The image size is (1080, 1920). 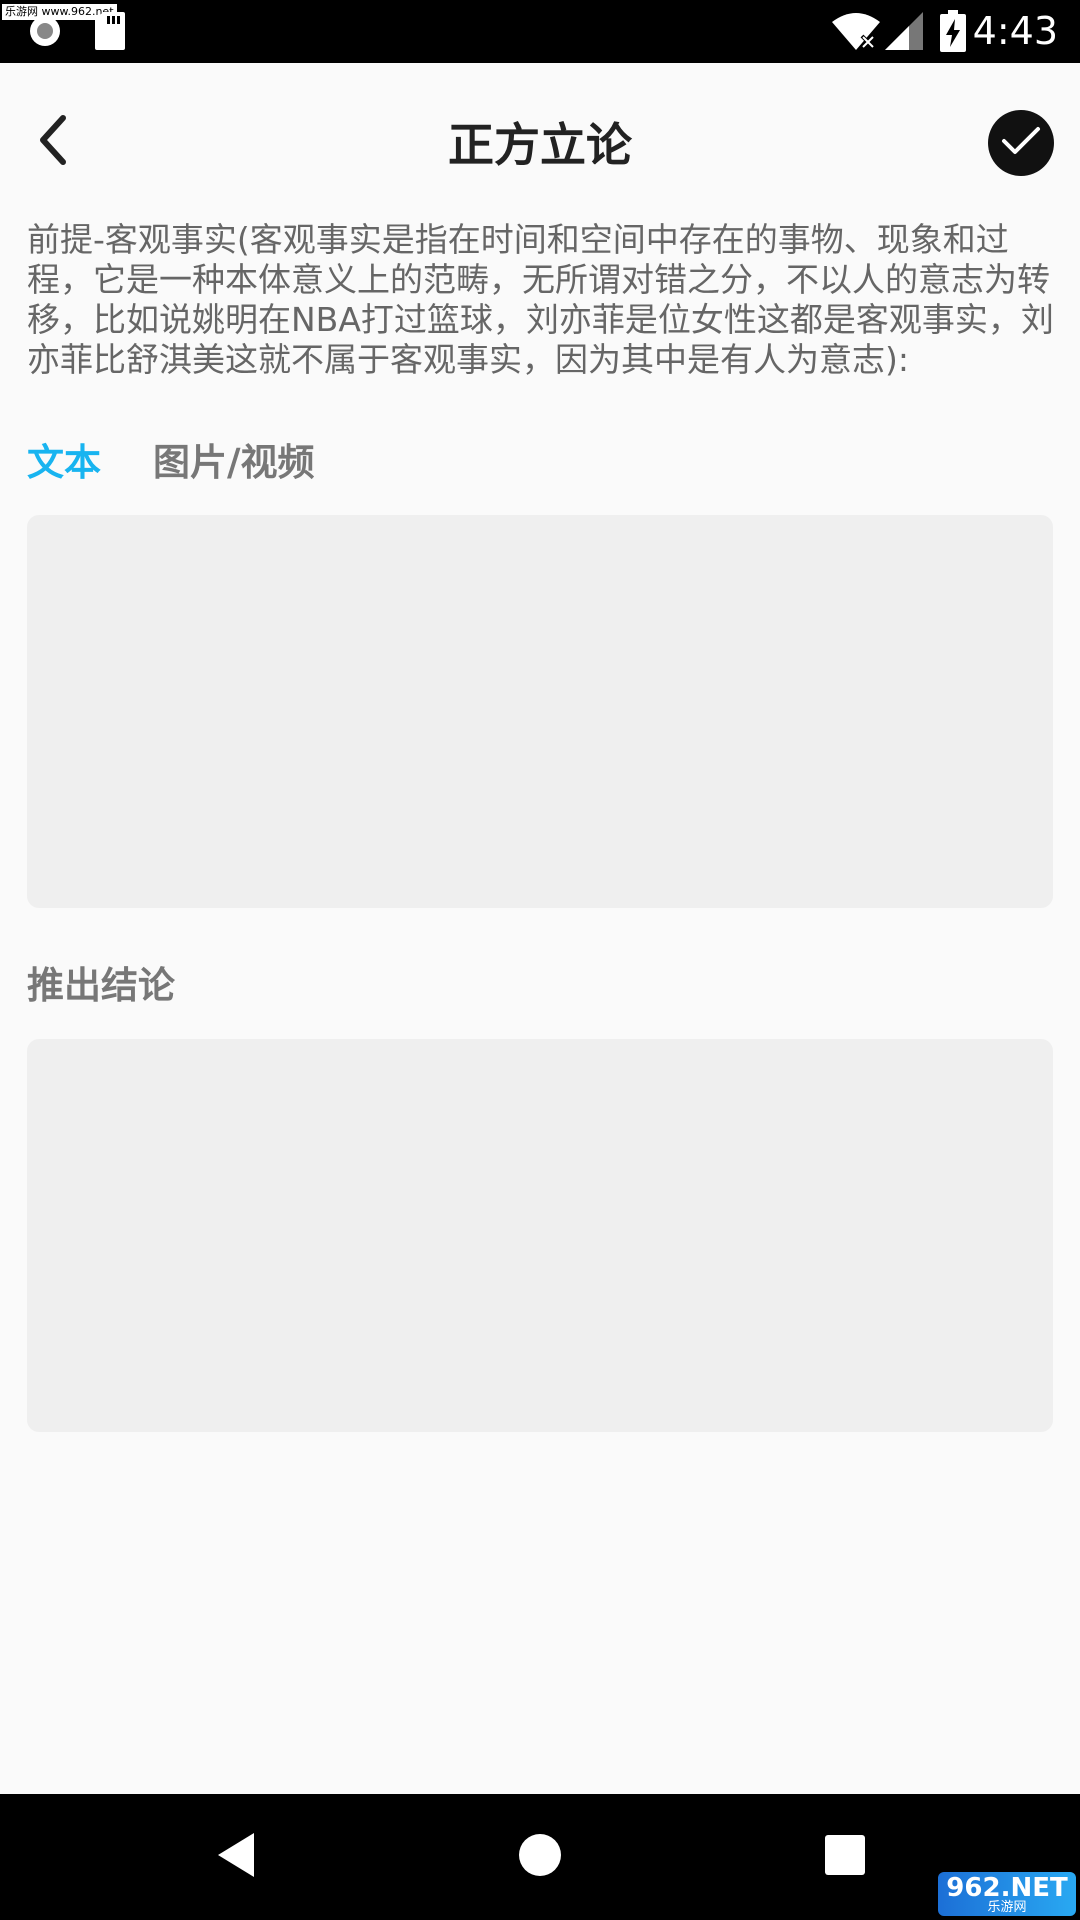 I want to click on check-icon, so click(x=1021, y=143).